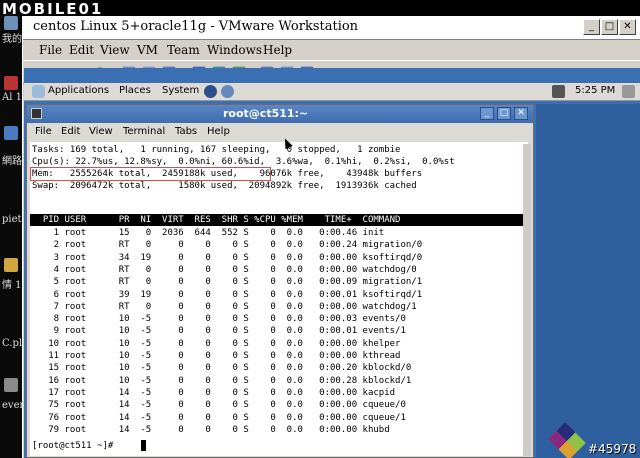 The image size is (640, 458). I want to click on vmware-menubar: File Edit View VM Team Windows Help, so click(331, 50).